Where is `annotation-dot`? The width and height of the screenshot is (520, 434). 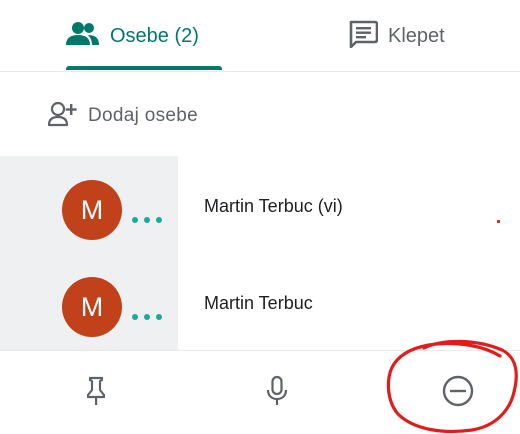
annotation-dot is located at coordinates (498, 221).